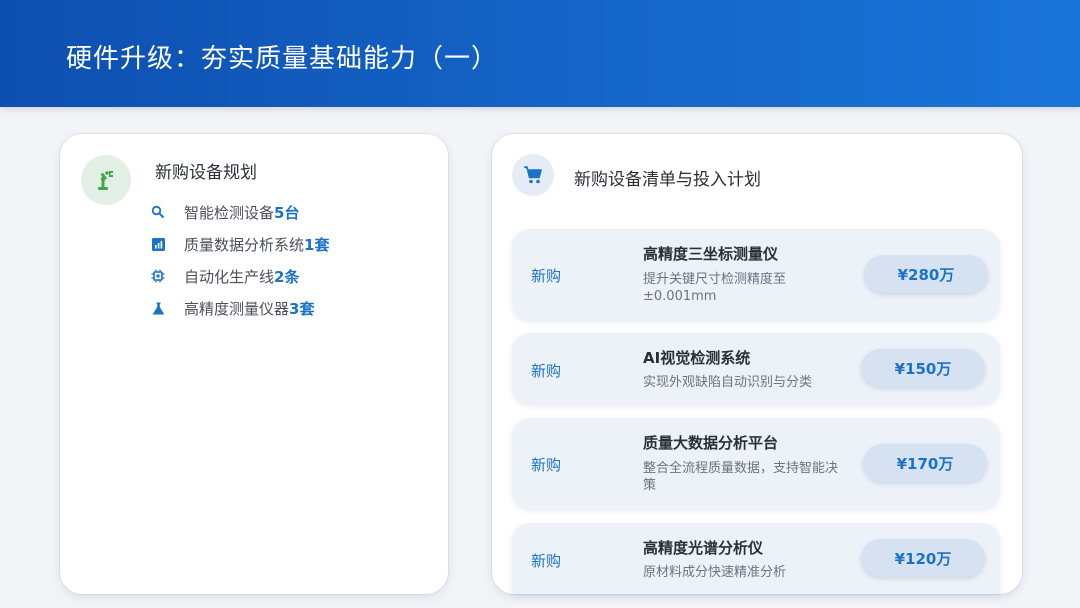  What do you see at coordinates (158, 308) in the screenshot?
I see `flask-icon` at bounding box center [158, 308].